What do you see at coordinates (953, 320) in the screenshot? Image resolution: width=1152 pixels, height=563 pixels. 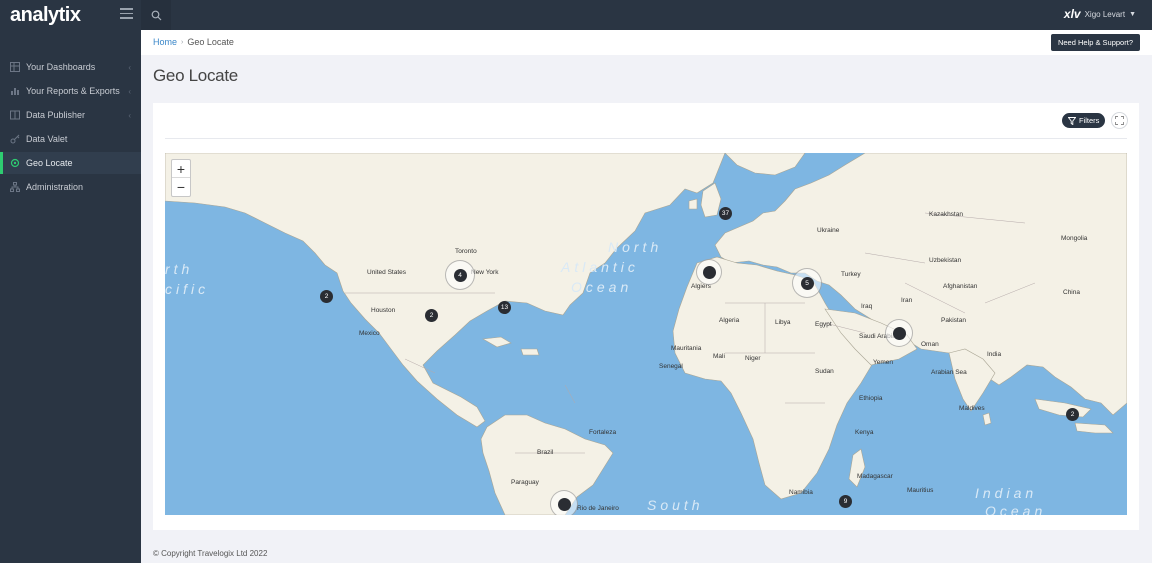 I see `map-label: Pakistan` at bounding box center [953, 320].